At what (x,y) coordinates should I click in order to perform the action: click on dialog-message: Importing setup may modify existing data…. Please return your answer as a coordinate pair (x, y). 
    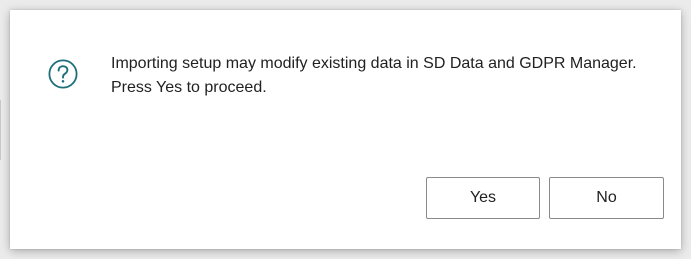
    Looking at the image, I should click on (374, 75).